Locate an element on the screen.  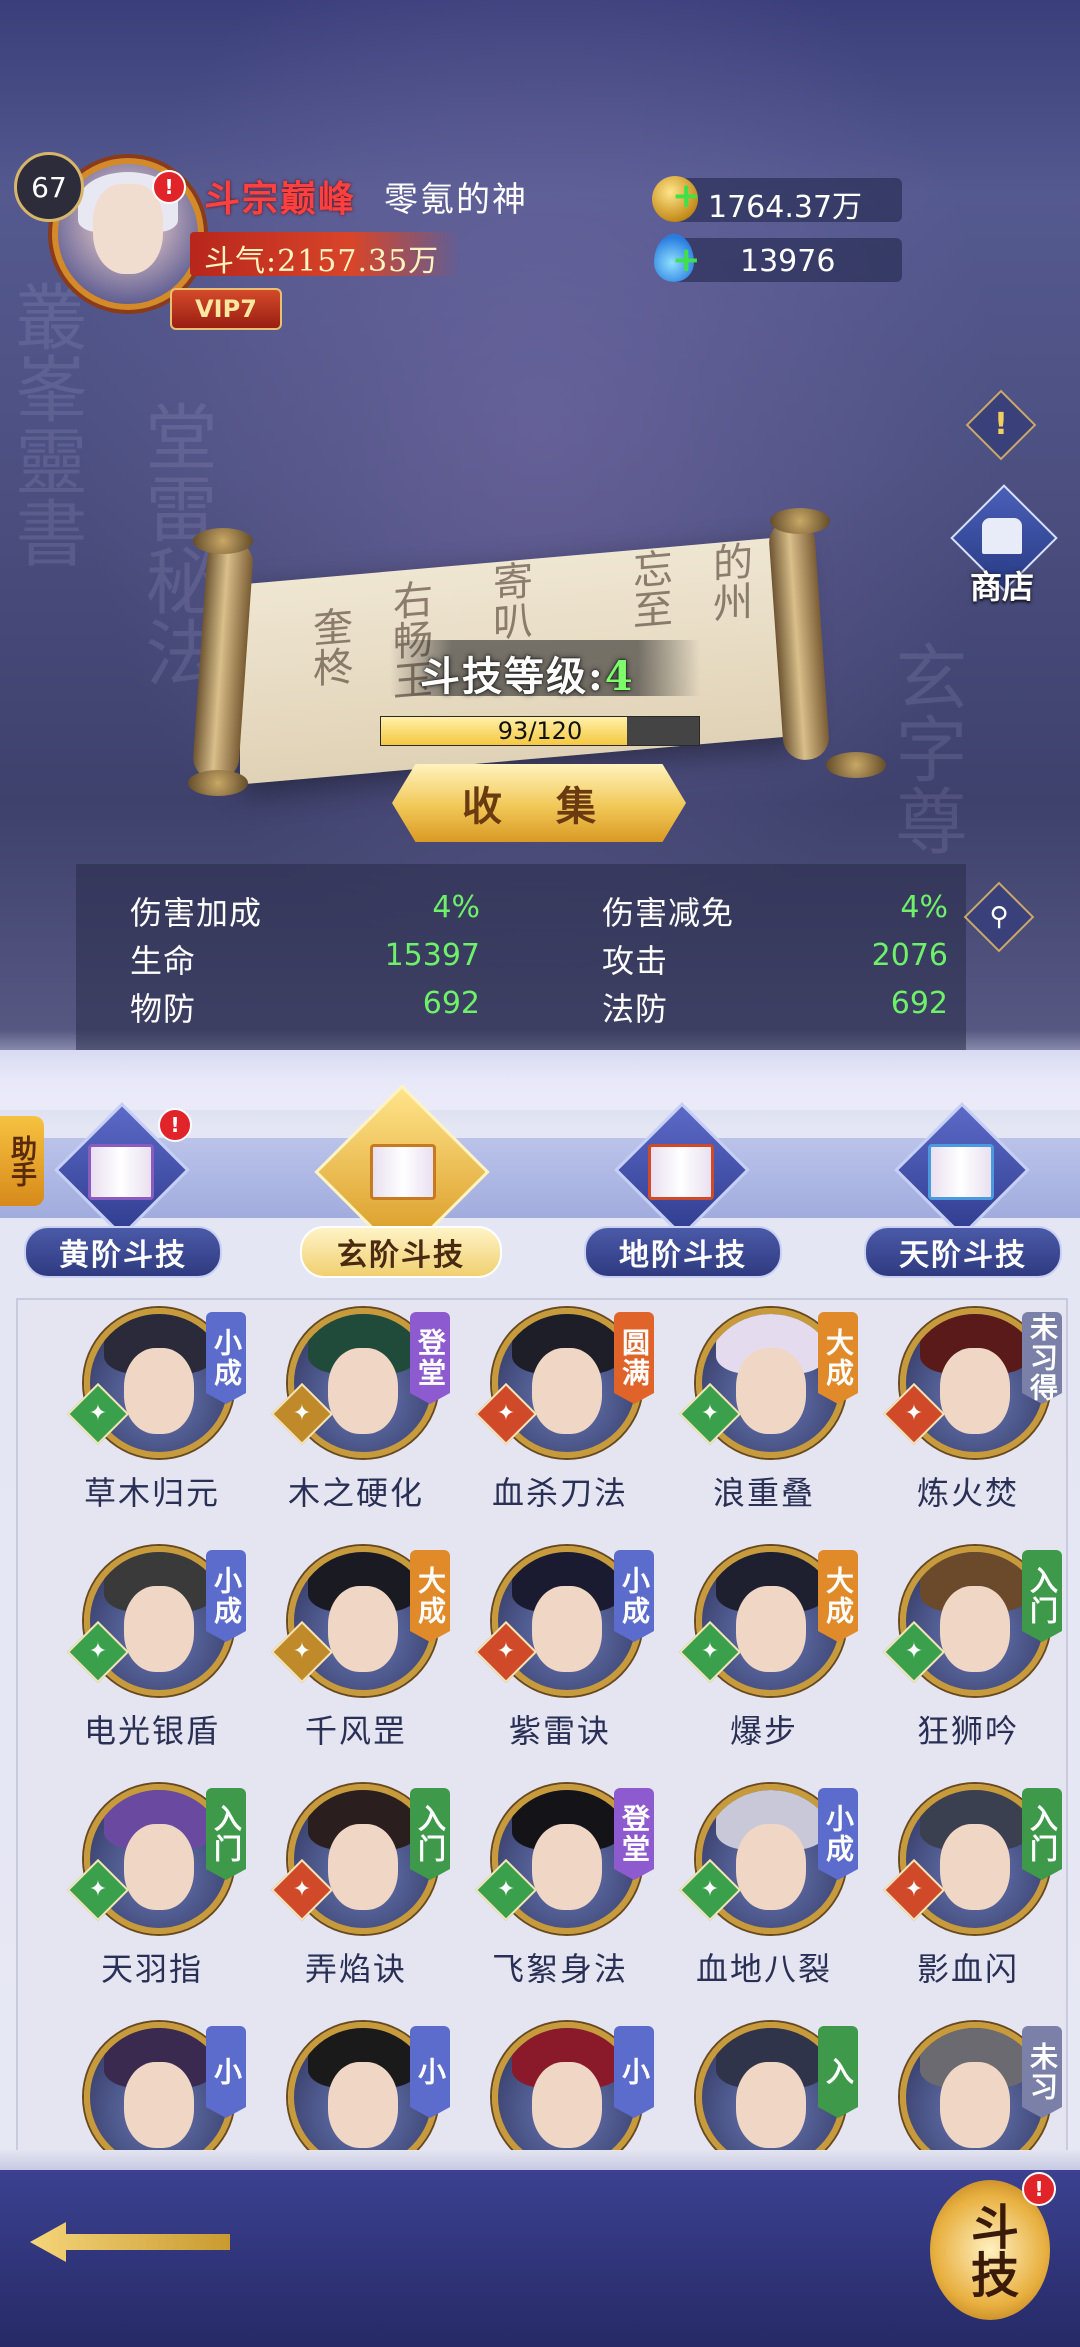
stat-value-damage-bonus: 4% is located at coordinates (456, 907).